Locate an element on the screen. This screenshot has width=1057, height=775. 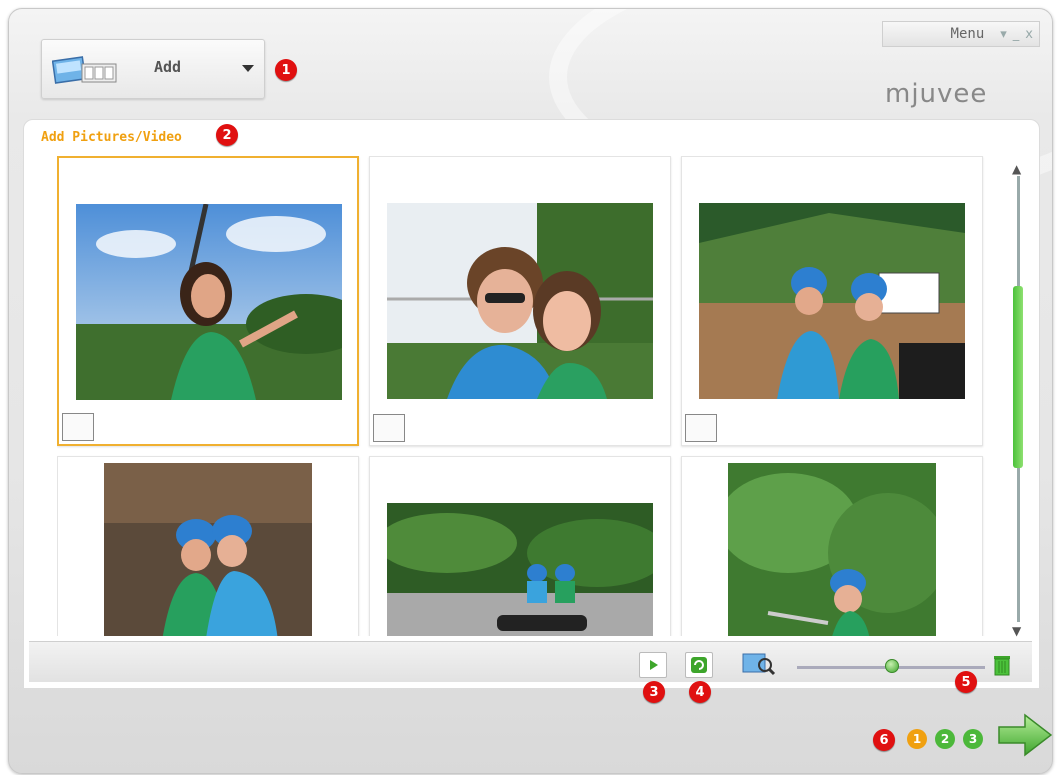
step-1-button: 1 is located at coordinates (917, 739).